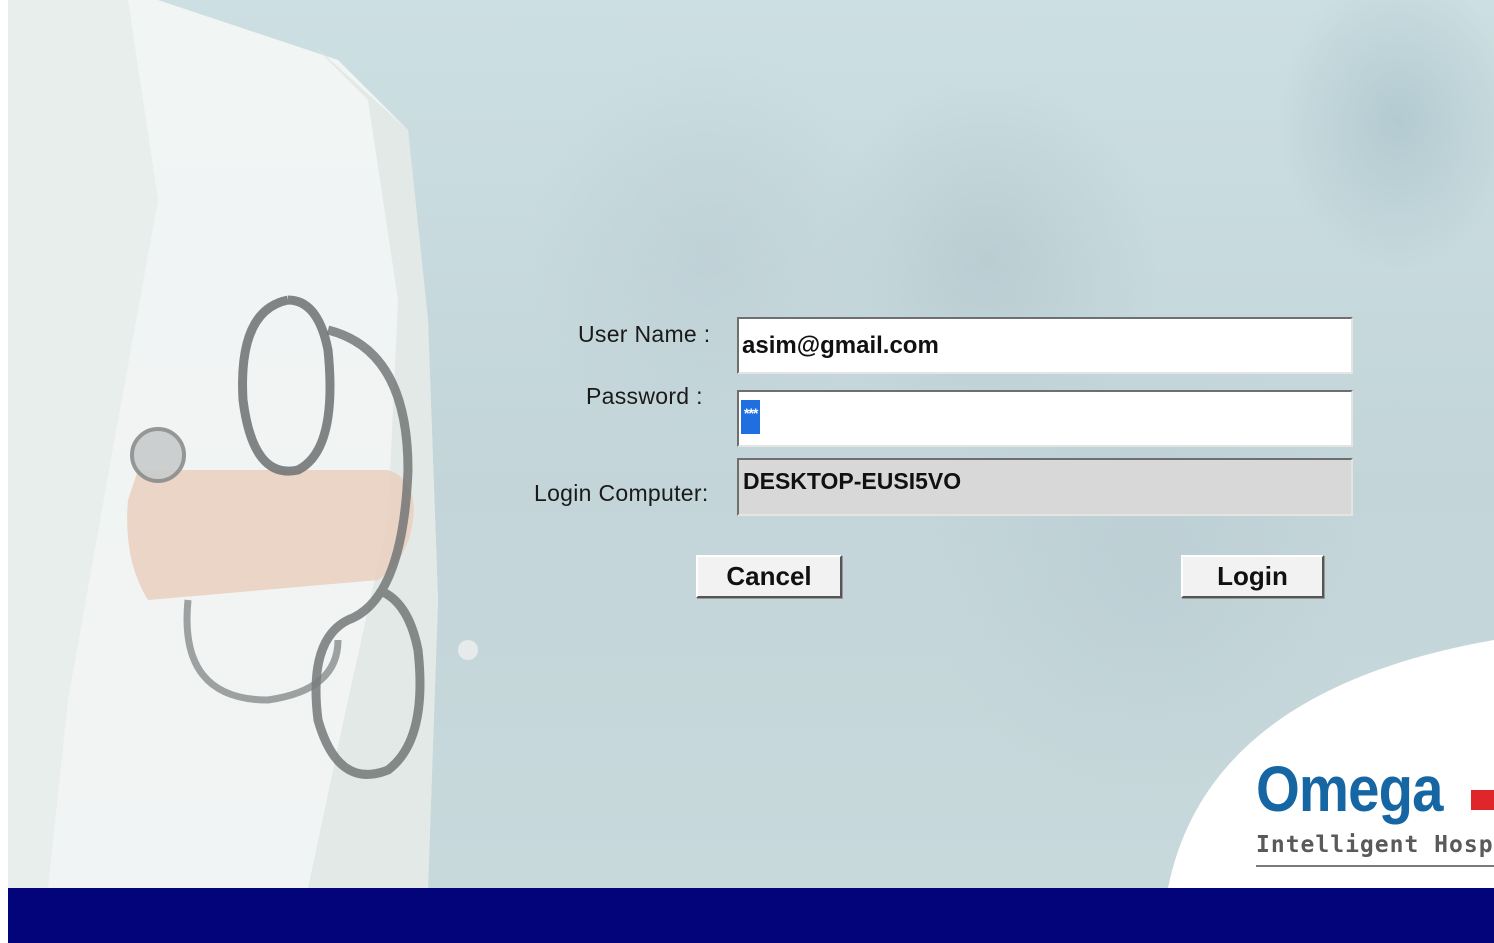  Describe the element at coordinates (769, 576) in the screenshot. I see `cancel-button: Cancel` at that location.